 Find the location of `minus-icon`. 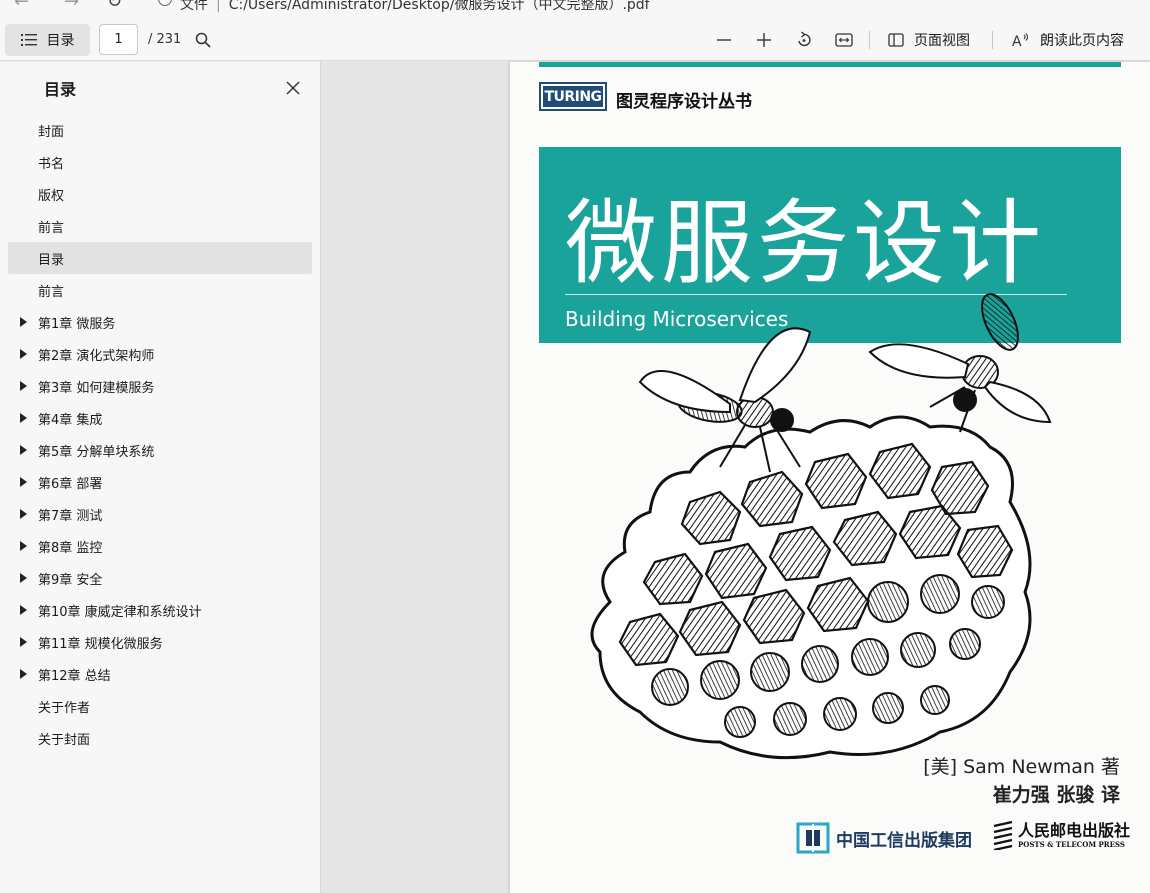

minus-icon is located at coordinates (724, 40).